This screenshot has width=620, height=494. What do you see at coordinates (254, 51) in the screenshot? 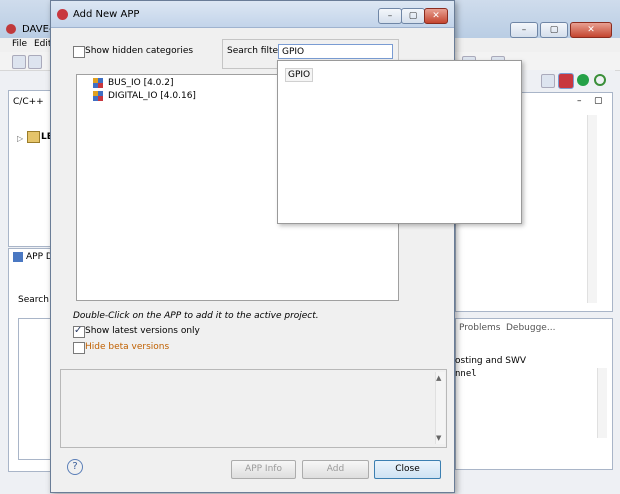
I see `search-filter-label: Search filter` at bounding box center [254, 51].